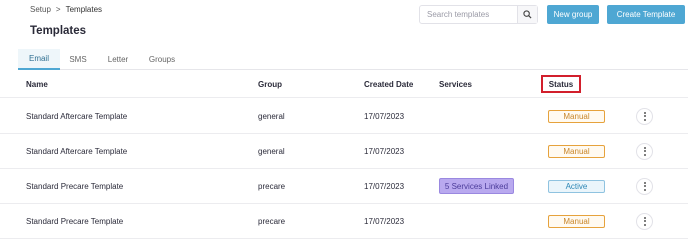 The height and width of the screenshot is (242, 688). I want to click on template-tabs: Email SMS Letter Groups, so click(353, 59).